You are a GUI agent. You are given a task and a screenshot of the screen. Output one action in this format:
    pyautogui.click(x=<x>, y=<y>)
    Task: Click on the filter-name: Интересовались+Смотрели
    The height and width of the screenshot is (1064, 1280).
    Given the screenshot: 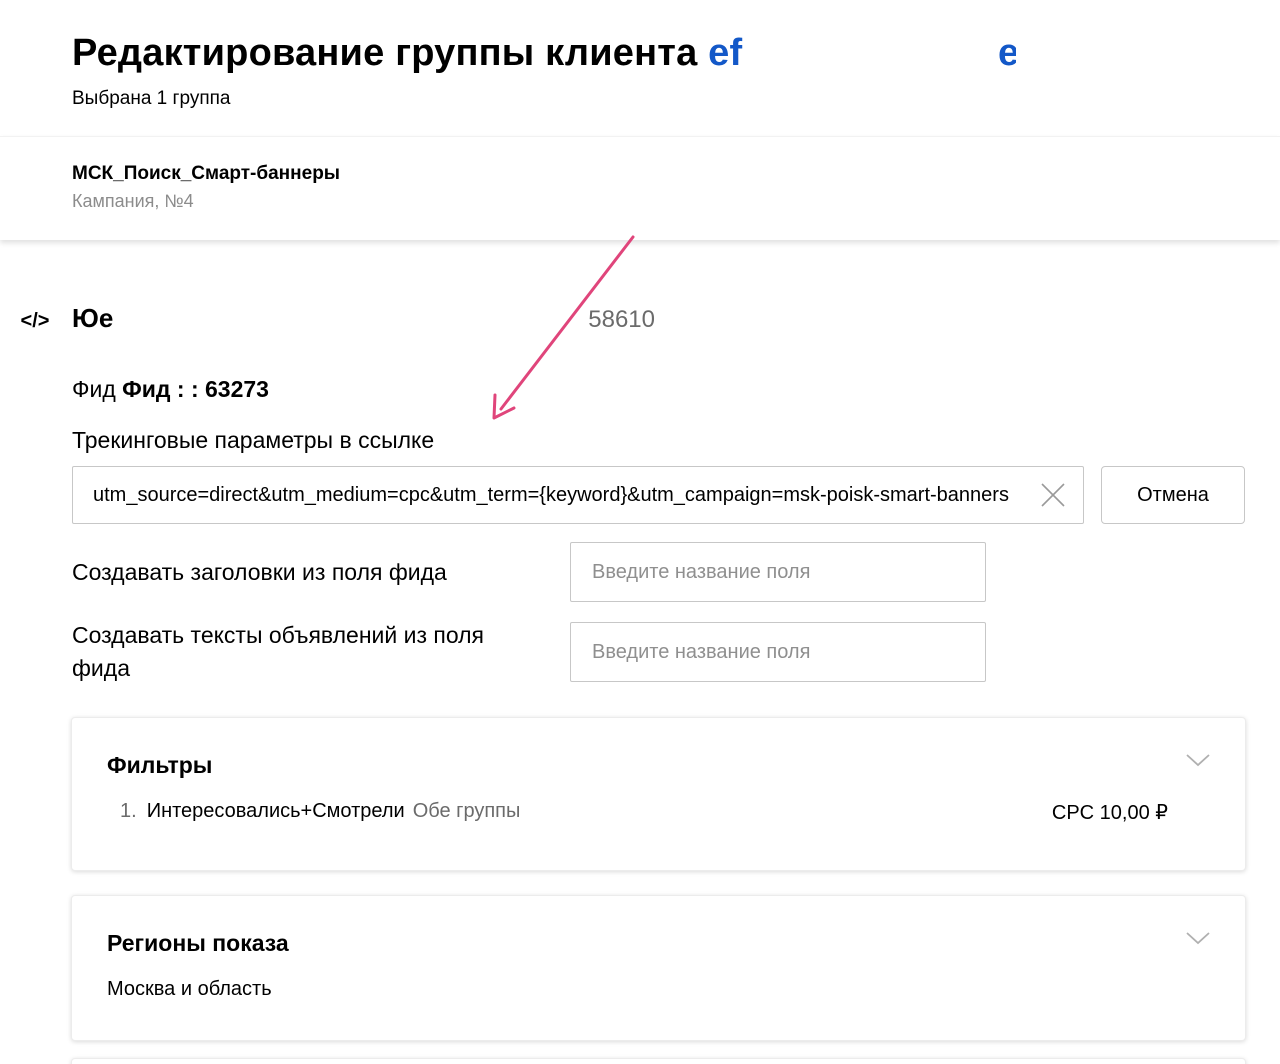 What is the action you would take?
    pyautogui.click(x=275, y=811)
    